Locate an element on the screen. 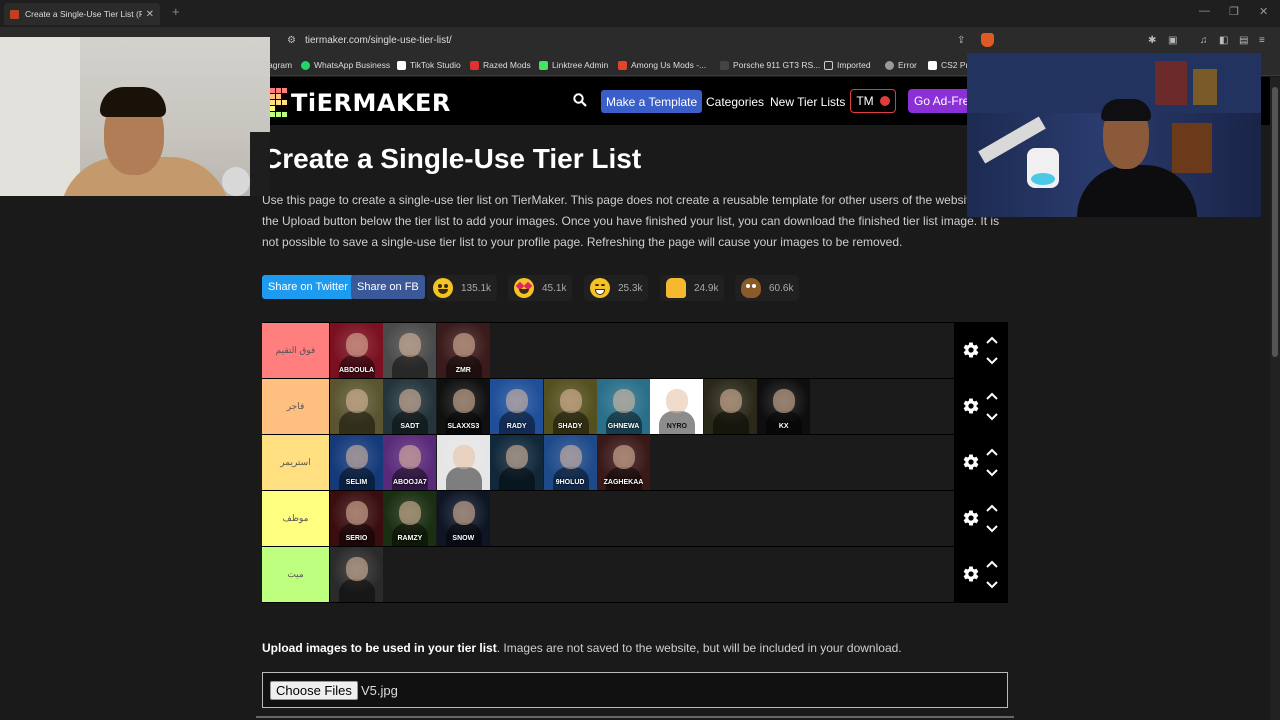 The width and height of the screenshot is (1280, 720). new-tier-lists-link: New Tier Lists is located at coordinates (807, 102).